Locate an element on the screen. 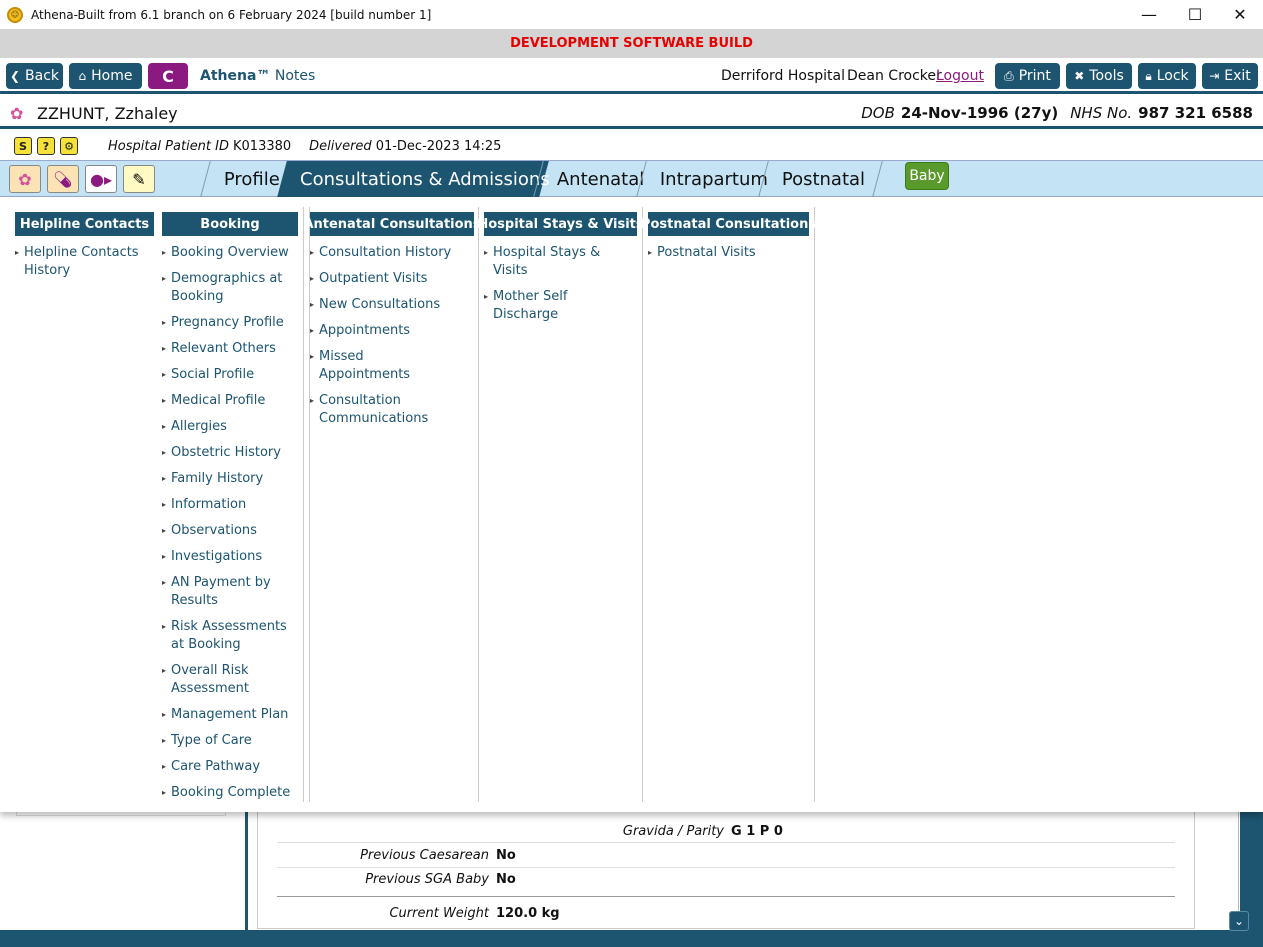 The height and width of the screenshot is (947, 1263). patient-name: ZZHUNT, Zzhaley is located at coordinates (107, 113).